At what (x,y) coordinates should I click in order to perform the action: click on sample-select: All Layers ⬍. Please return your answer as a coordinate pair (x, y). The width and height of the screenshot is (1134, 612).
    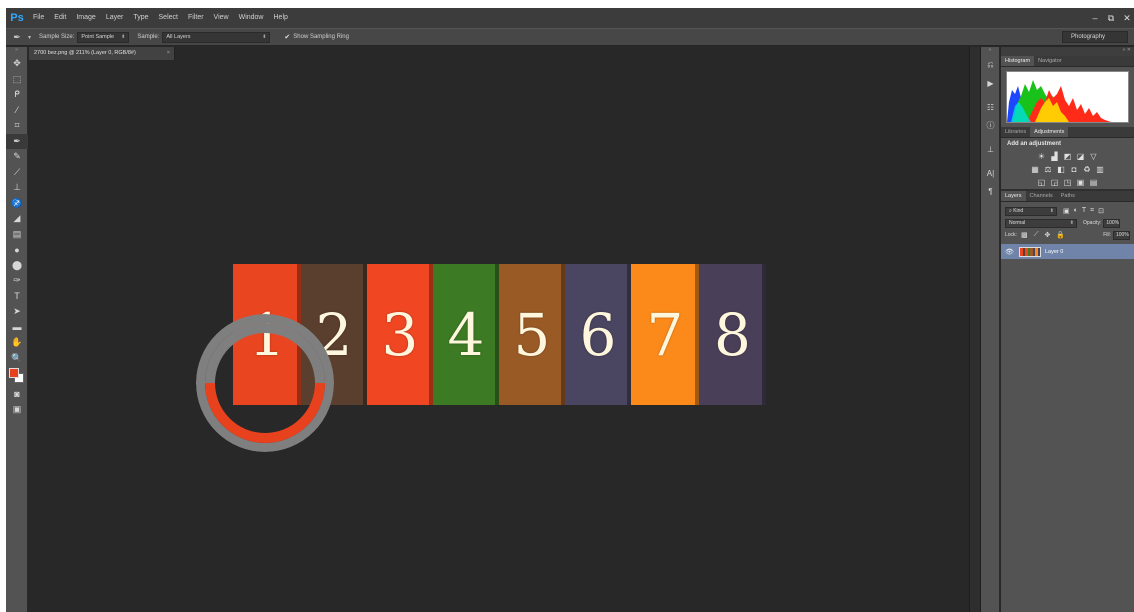
    Looking at the image, I should click on (216, 37).